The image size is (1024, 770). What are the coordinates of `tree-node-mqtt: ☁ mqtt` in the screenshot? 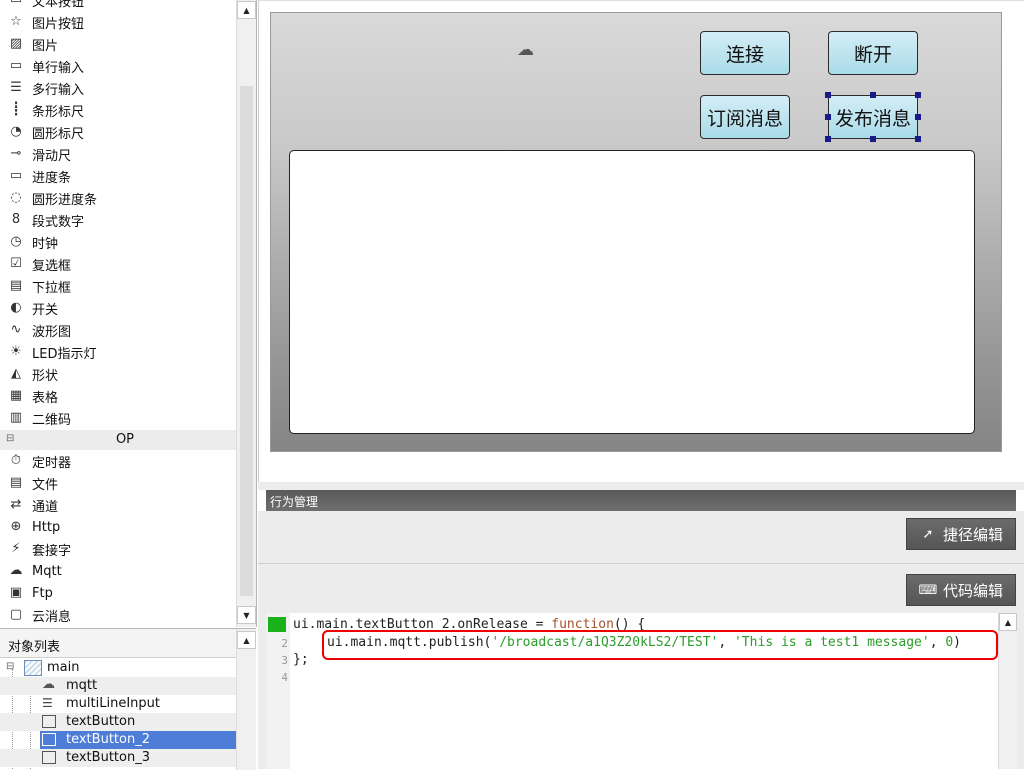 It's located at (118, 686).